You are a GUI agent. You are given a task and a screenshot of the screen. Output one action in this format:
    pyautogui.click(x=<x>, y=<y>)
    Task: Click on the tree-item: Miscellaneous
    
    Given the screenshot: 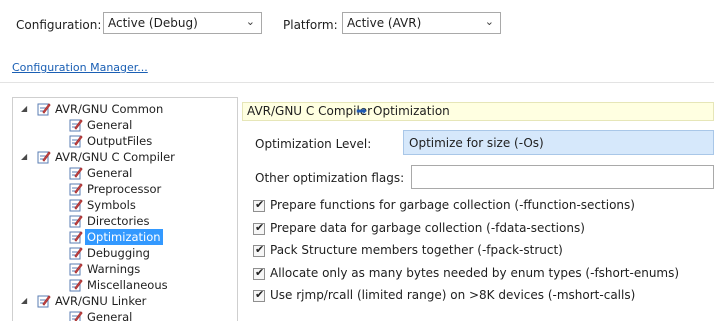 What is the action you would take?
    pyautogui.click(x=125, y=285)
    